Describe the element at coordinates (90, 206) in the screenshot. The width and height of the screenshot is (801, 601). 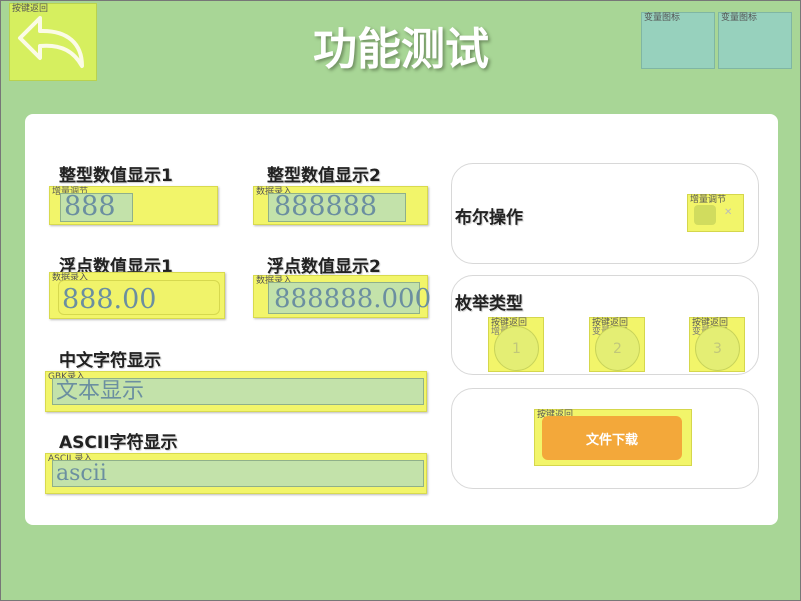
I see `int1-value: 888` at that location.